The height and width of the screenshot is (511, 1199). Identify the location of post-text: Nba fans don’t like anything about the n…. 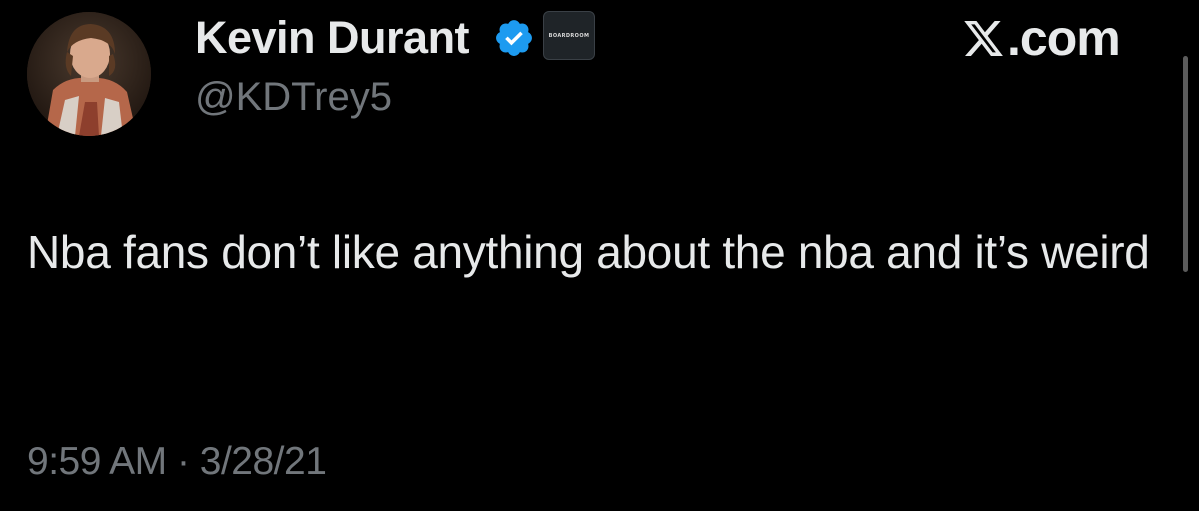
(588, 252).